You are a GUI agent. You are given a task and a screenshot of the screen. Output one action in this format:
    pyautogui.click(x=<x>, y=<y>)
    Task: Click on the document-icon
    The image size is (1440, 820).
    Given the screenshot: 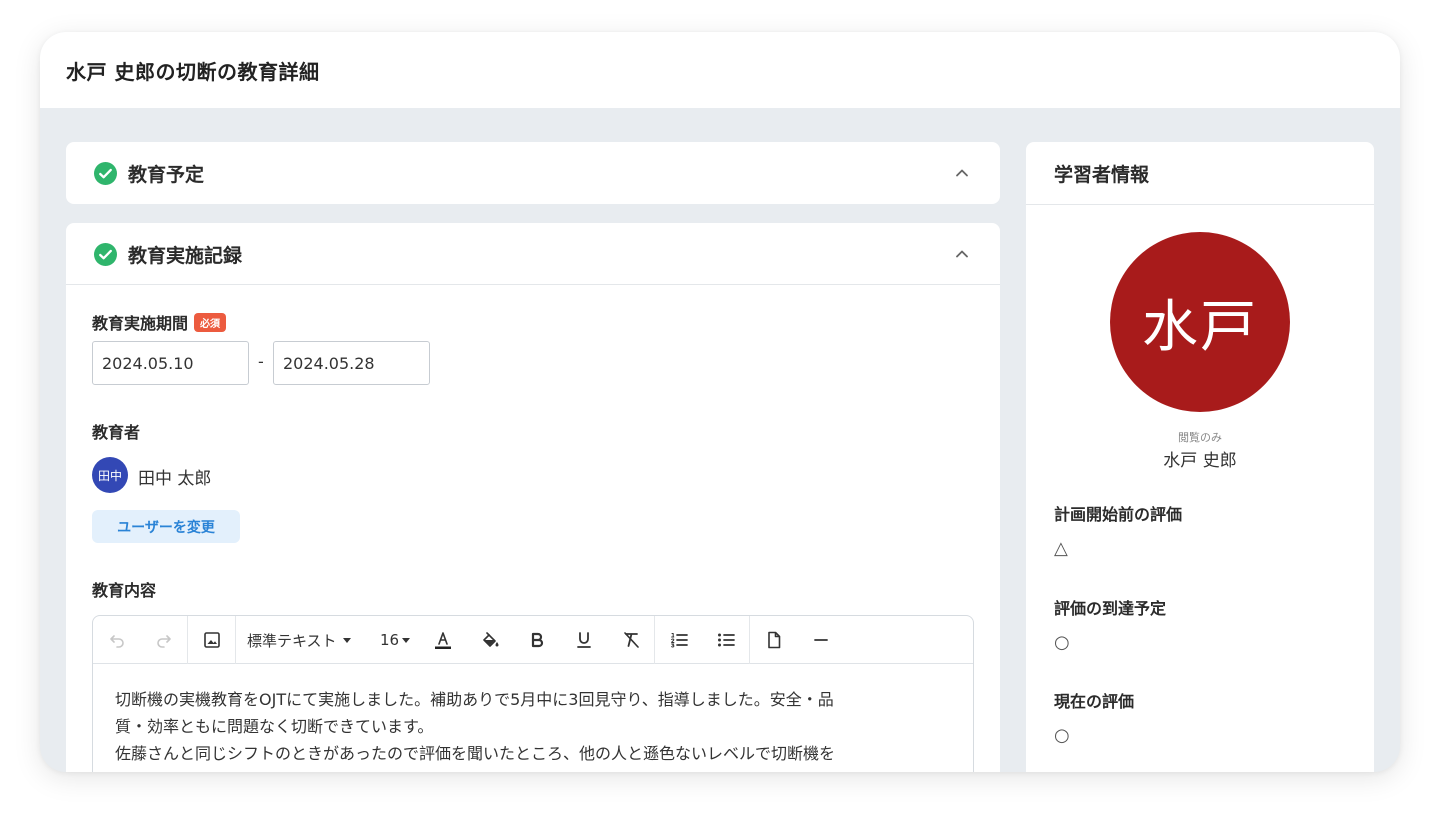 What is the action you would take?
    pyautogui.click(x=773, y=640)
    